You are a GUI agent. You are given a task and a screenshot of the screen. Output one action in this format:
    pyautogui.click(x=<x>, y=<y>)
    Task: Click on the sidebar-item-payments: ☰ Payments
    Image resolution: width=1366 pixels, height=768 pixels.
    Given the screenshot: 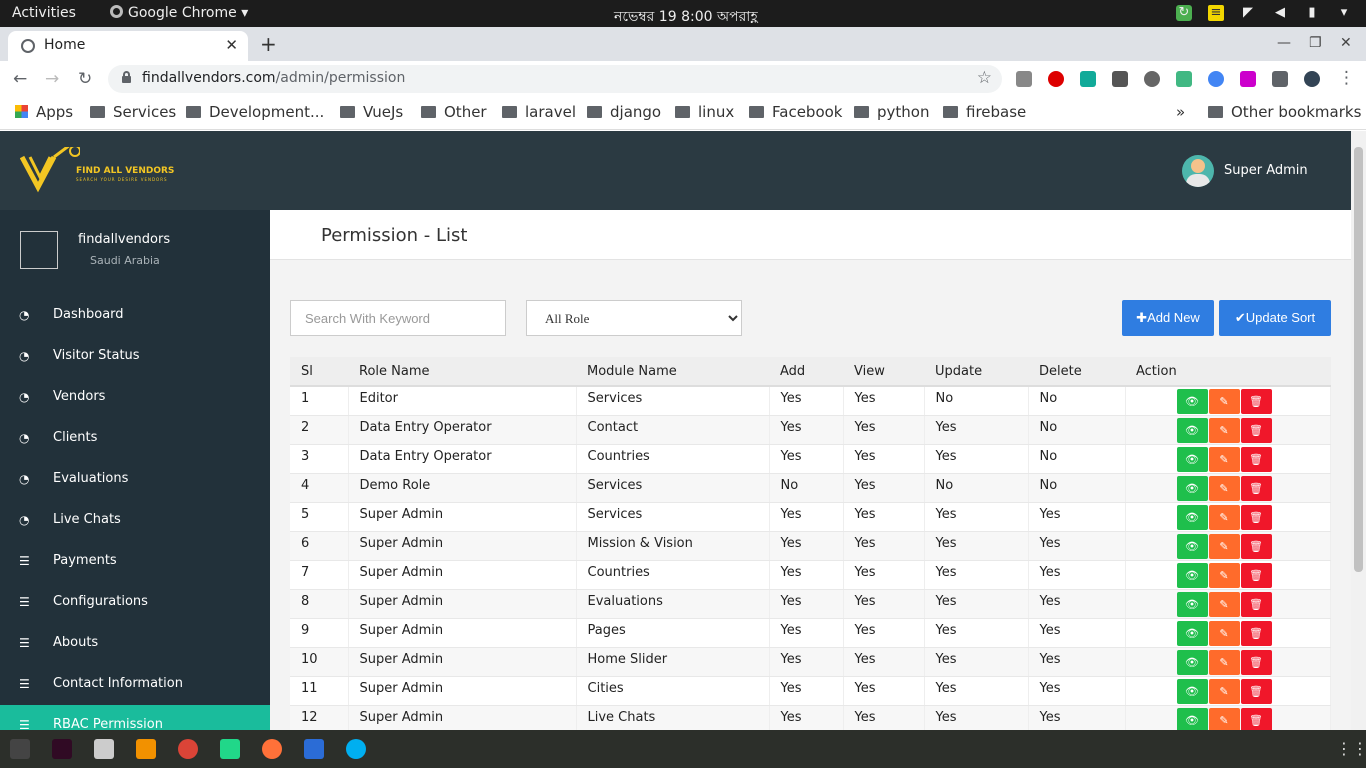 What is the action you would take?
    pyautogui.click(x=135, y=561)
    